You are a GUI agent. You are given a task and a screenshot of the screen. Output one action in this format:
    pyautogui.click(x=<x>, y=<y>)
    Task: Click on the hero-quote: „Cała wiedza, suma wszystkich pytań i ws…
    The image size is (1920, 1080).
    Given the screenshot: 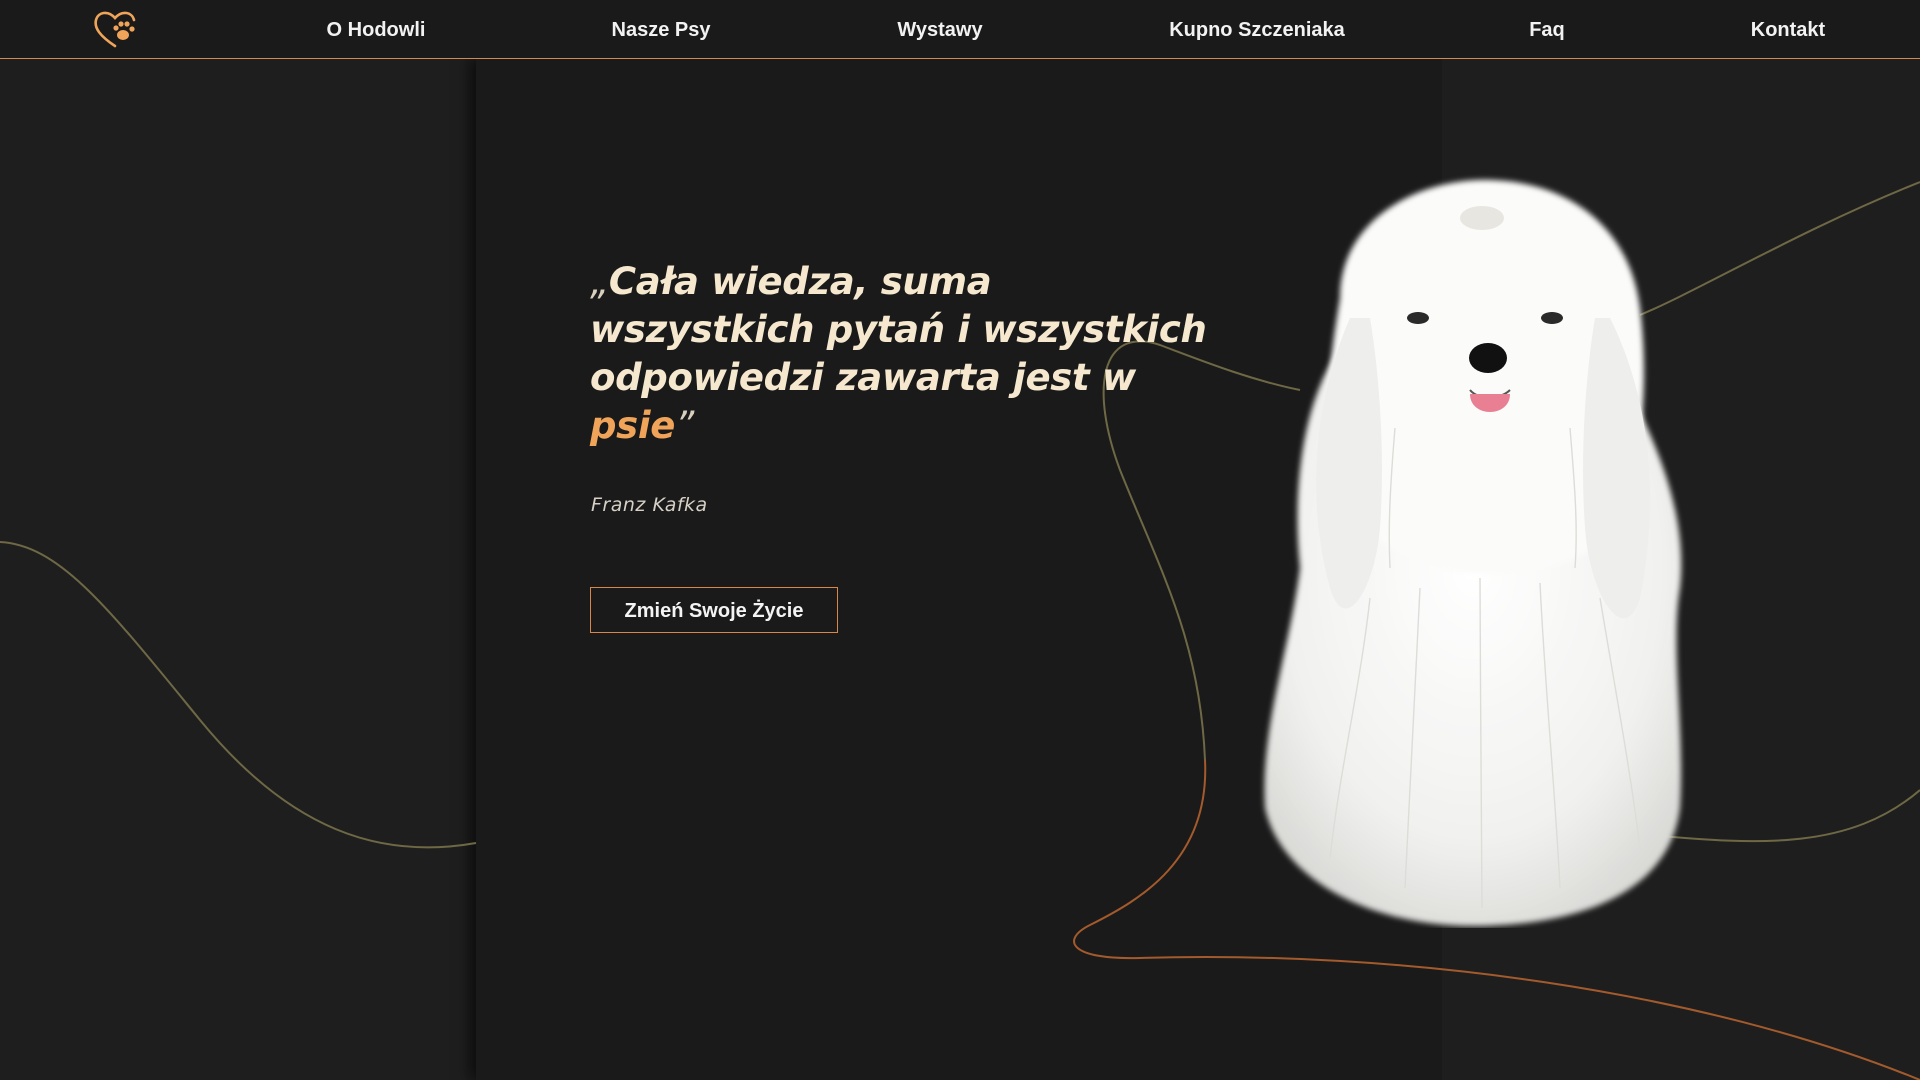 What is the action you would take?
    pyautogui.click(x=900, y=354)
    